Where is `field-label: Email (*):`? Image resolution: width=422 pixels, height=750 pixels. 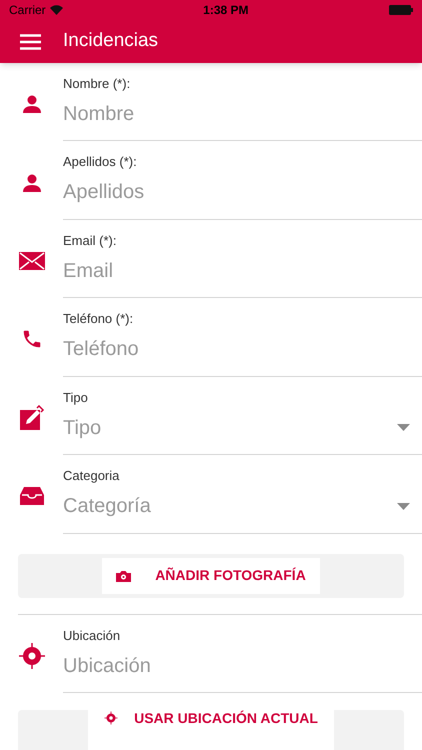
field-label: Email (*): is located at coordinates (90, 240).